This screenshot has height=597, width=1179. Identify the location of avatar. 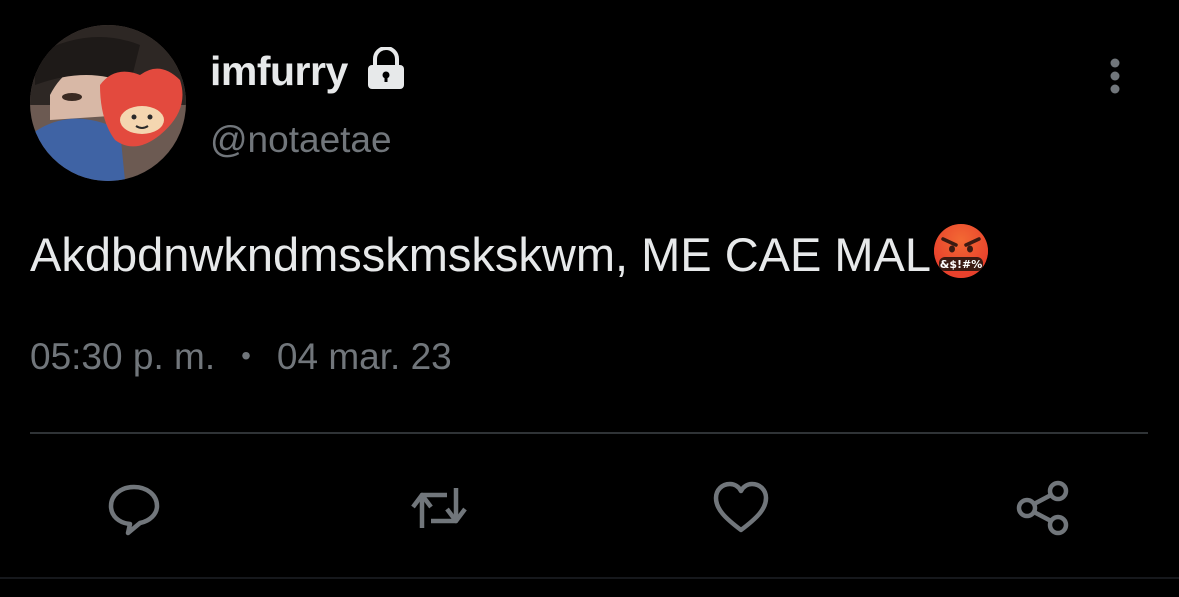
(108, 103).